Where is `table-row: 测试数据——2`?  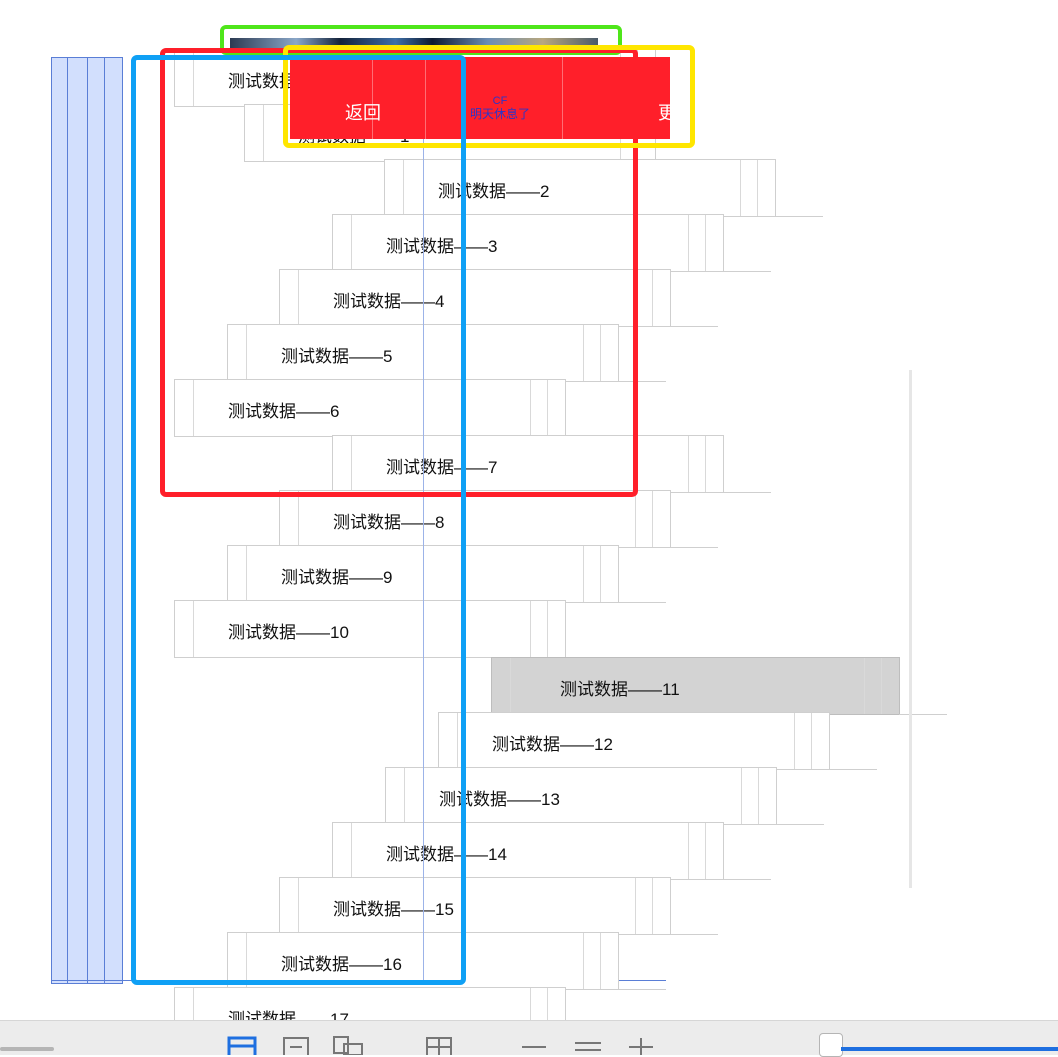
table-row: 测试数据——2 is located at coordinates (603, 188).